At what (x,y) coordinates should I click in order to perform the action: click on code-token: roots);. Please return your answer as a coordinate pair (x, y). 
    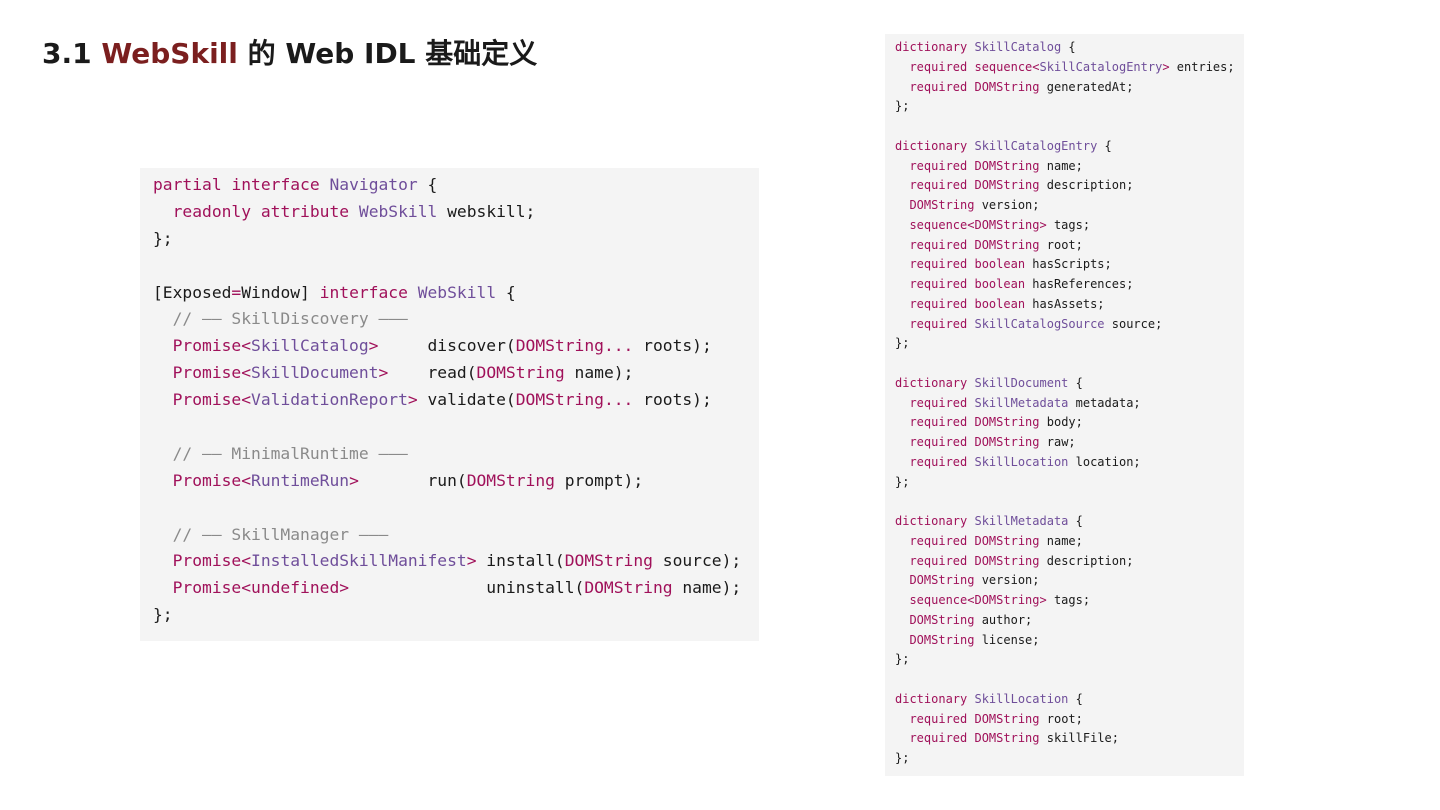
    Looking at the image, I should click on (672, 346).